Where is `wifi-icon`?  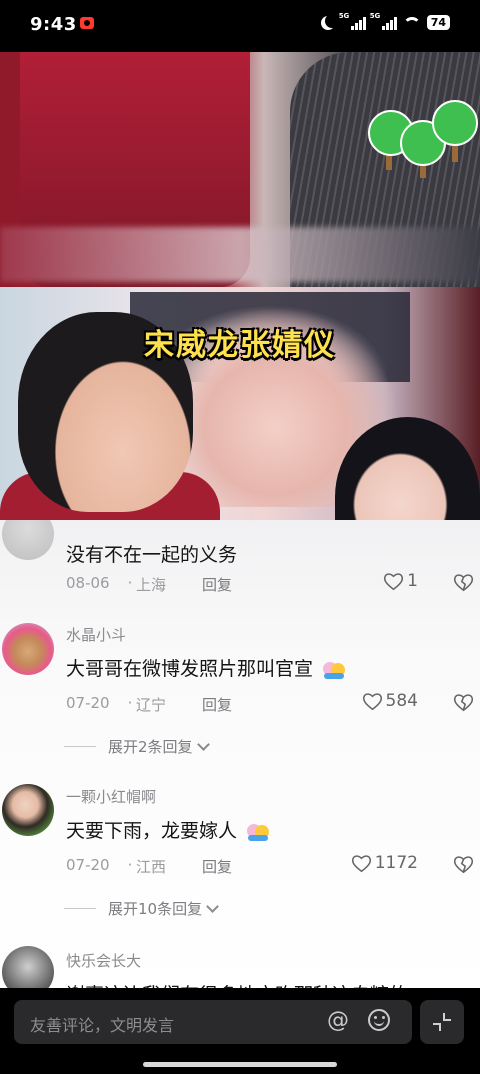 wifi-icon is located at coordinates (411, 22).